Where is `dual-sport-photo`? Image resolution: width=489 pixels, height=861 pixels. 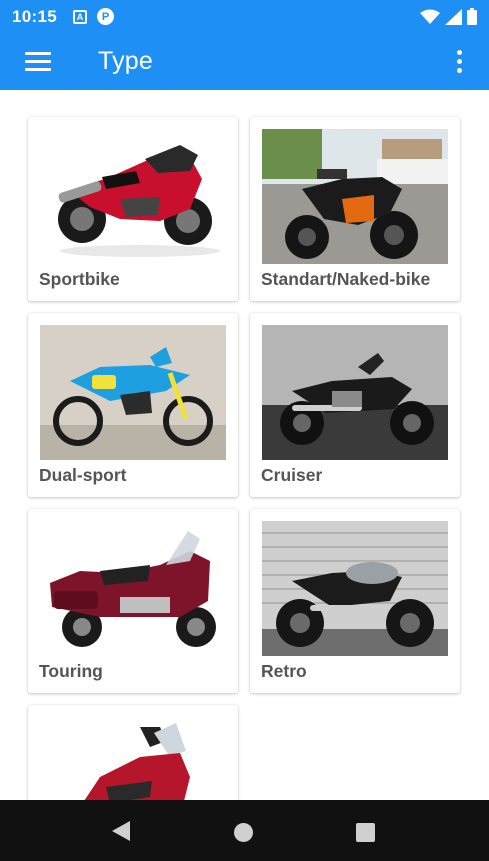
dual-sport-photo is located at coordinates (133, 392).